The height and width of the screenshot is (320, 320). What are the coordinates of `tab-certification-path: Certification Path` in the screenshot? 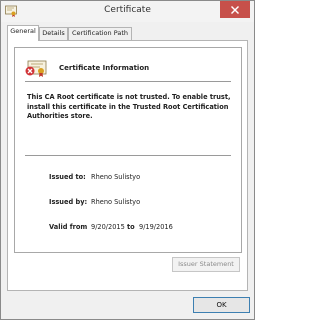 It's located at (100, 33).